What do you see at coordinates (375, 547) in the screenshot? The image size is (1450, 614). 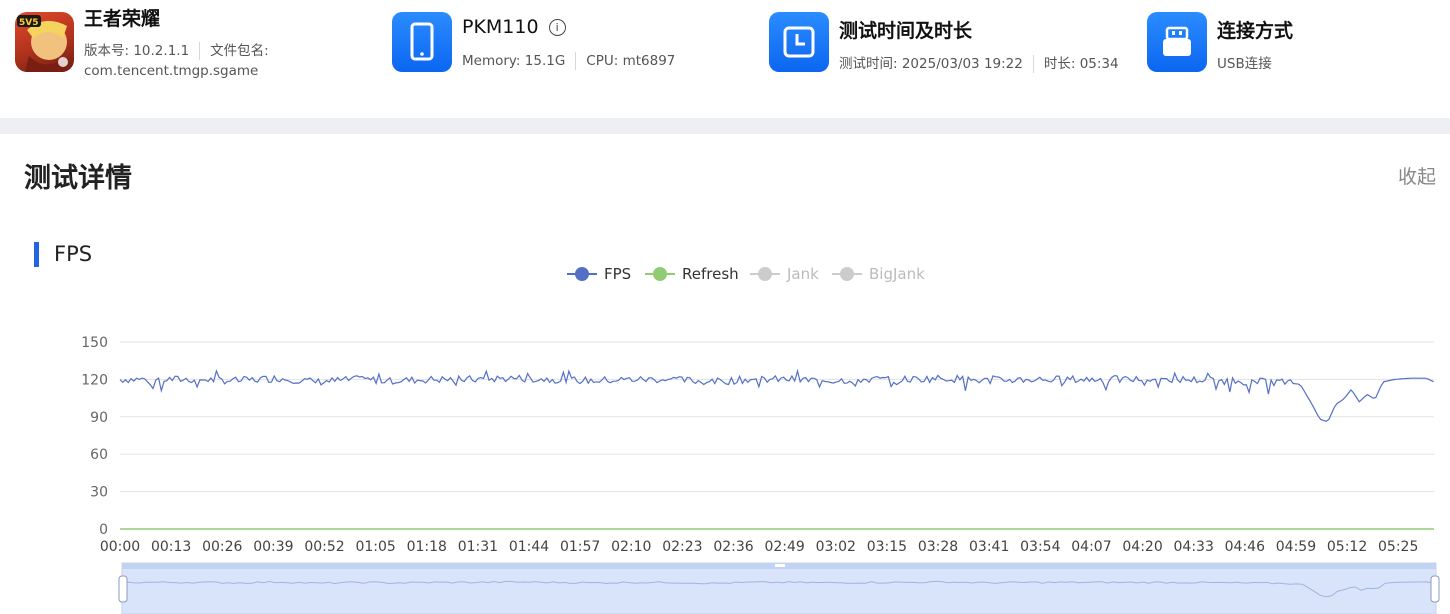 I see `x-tick-label: 01:05` at bounding box center [375, 547].